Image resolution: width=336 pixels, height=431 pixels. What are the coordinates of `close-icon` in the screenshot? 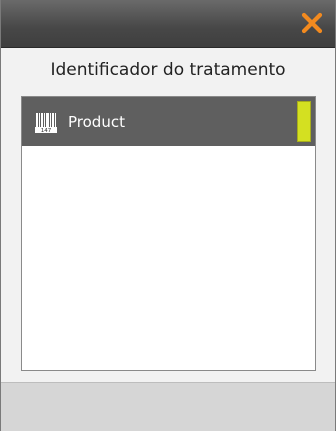 It's located at (312, 23).